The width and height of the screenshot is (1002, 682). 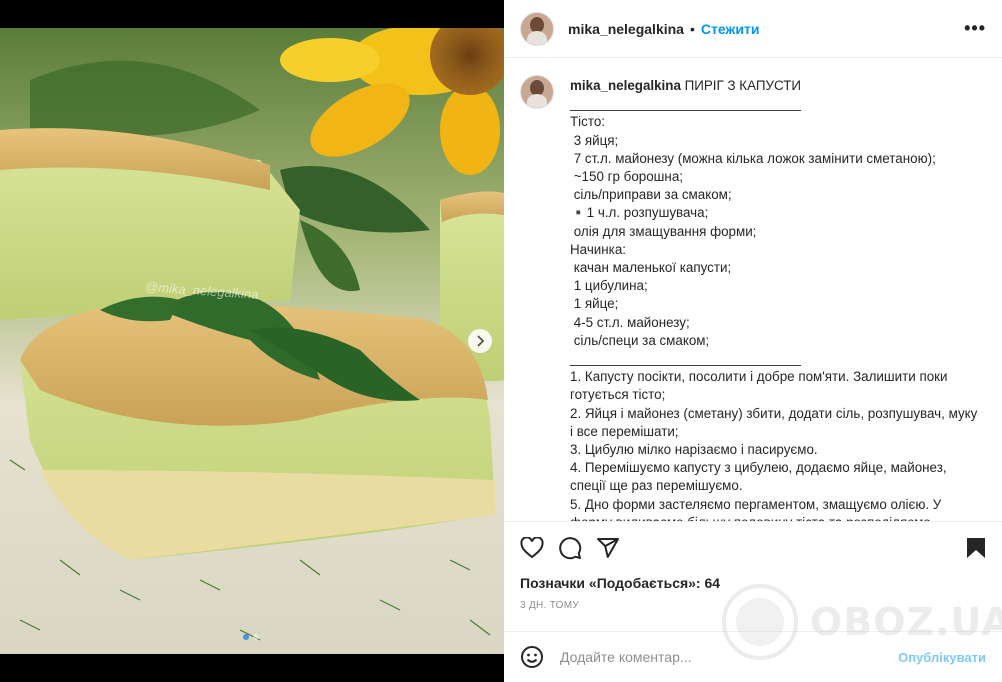 I want to click on username-link: mika_nelegalkina, so click(x=626, y=29).